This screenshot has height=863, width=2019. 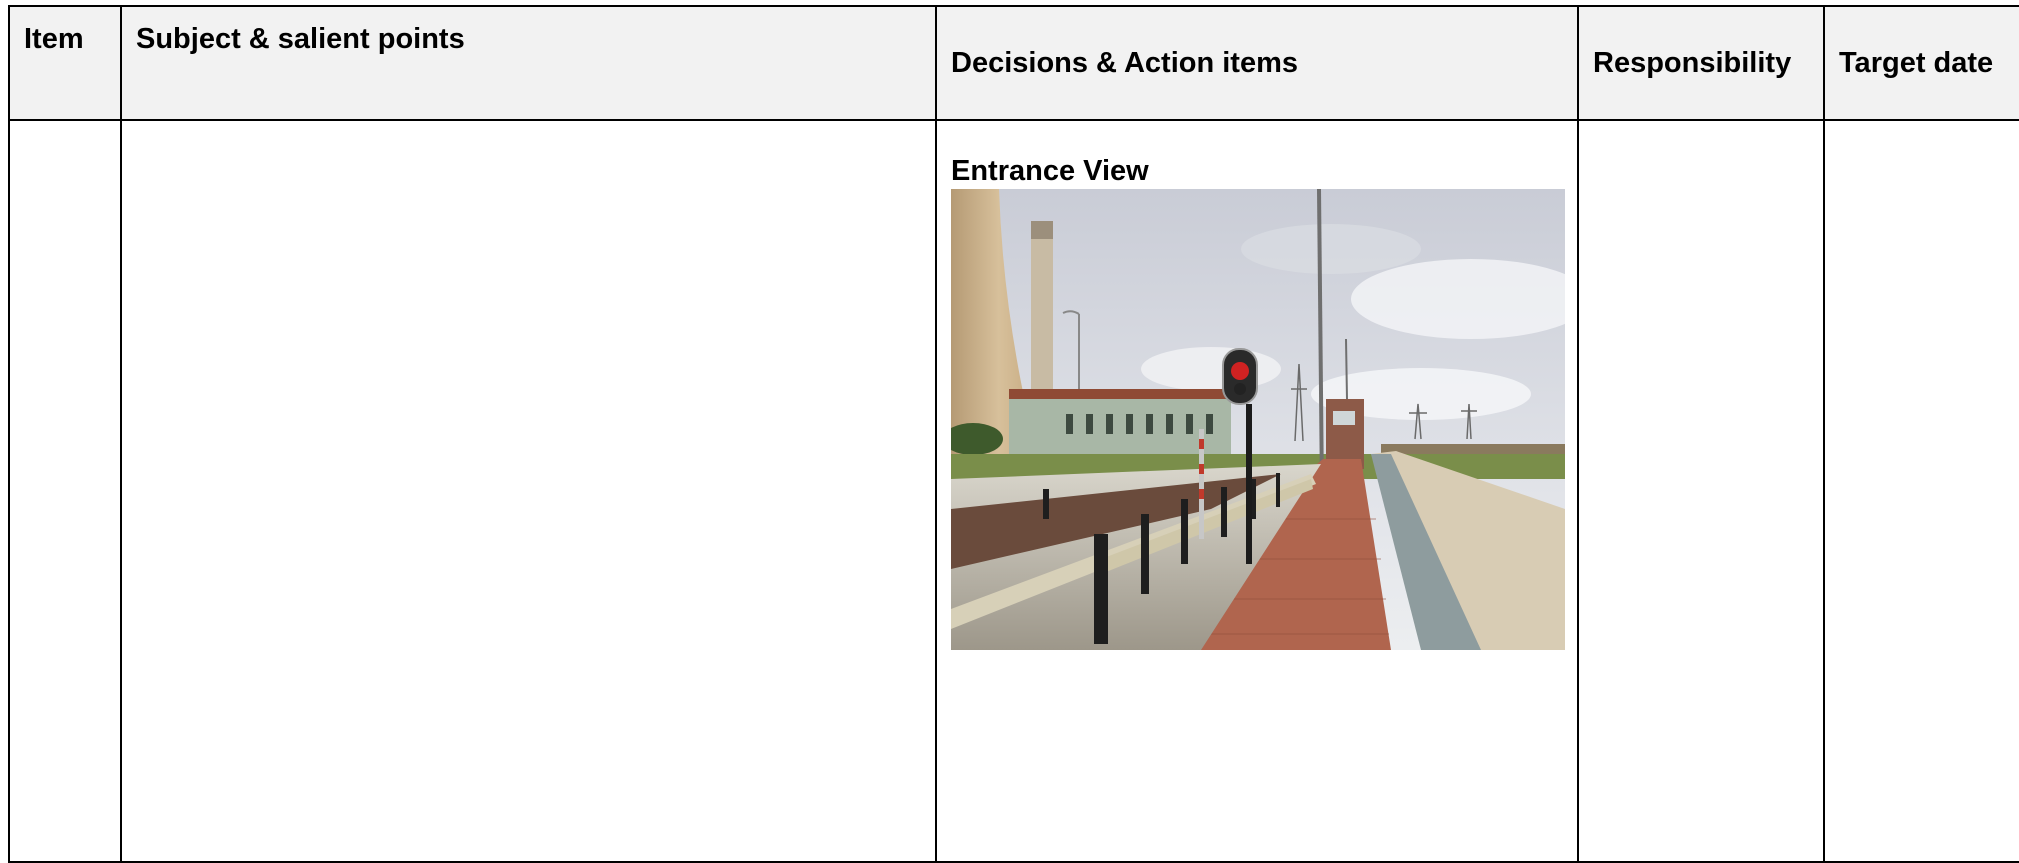 What do you see at coordinates (1257, 63) in the screenshot?
I see `header-decisions: Decisions & Action items` at bounding box center [1257, 63].